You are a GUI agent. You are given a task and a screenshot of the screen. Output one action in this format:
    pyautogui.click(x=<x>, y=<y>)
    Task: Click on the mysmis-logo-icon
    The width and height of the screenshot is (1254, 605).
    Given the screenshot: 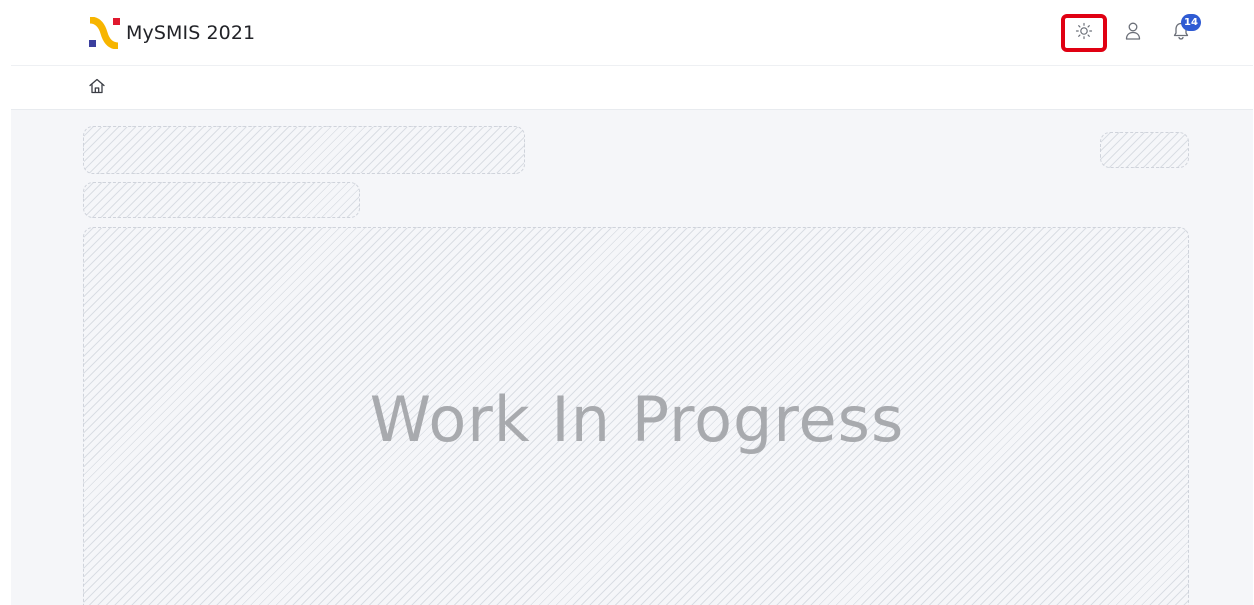 What is the action you would take?
    pyautogui.click(x=105, y=33)
    